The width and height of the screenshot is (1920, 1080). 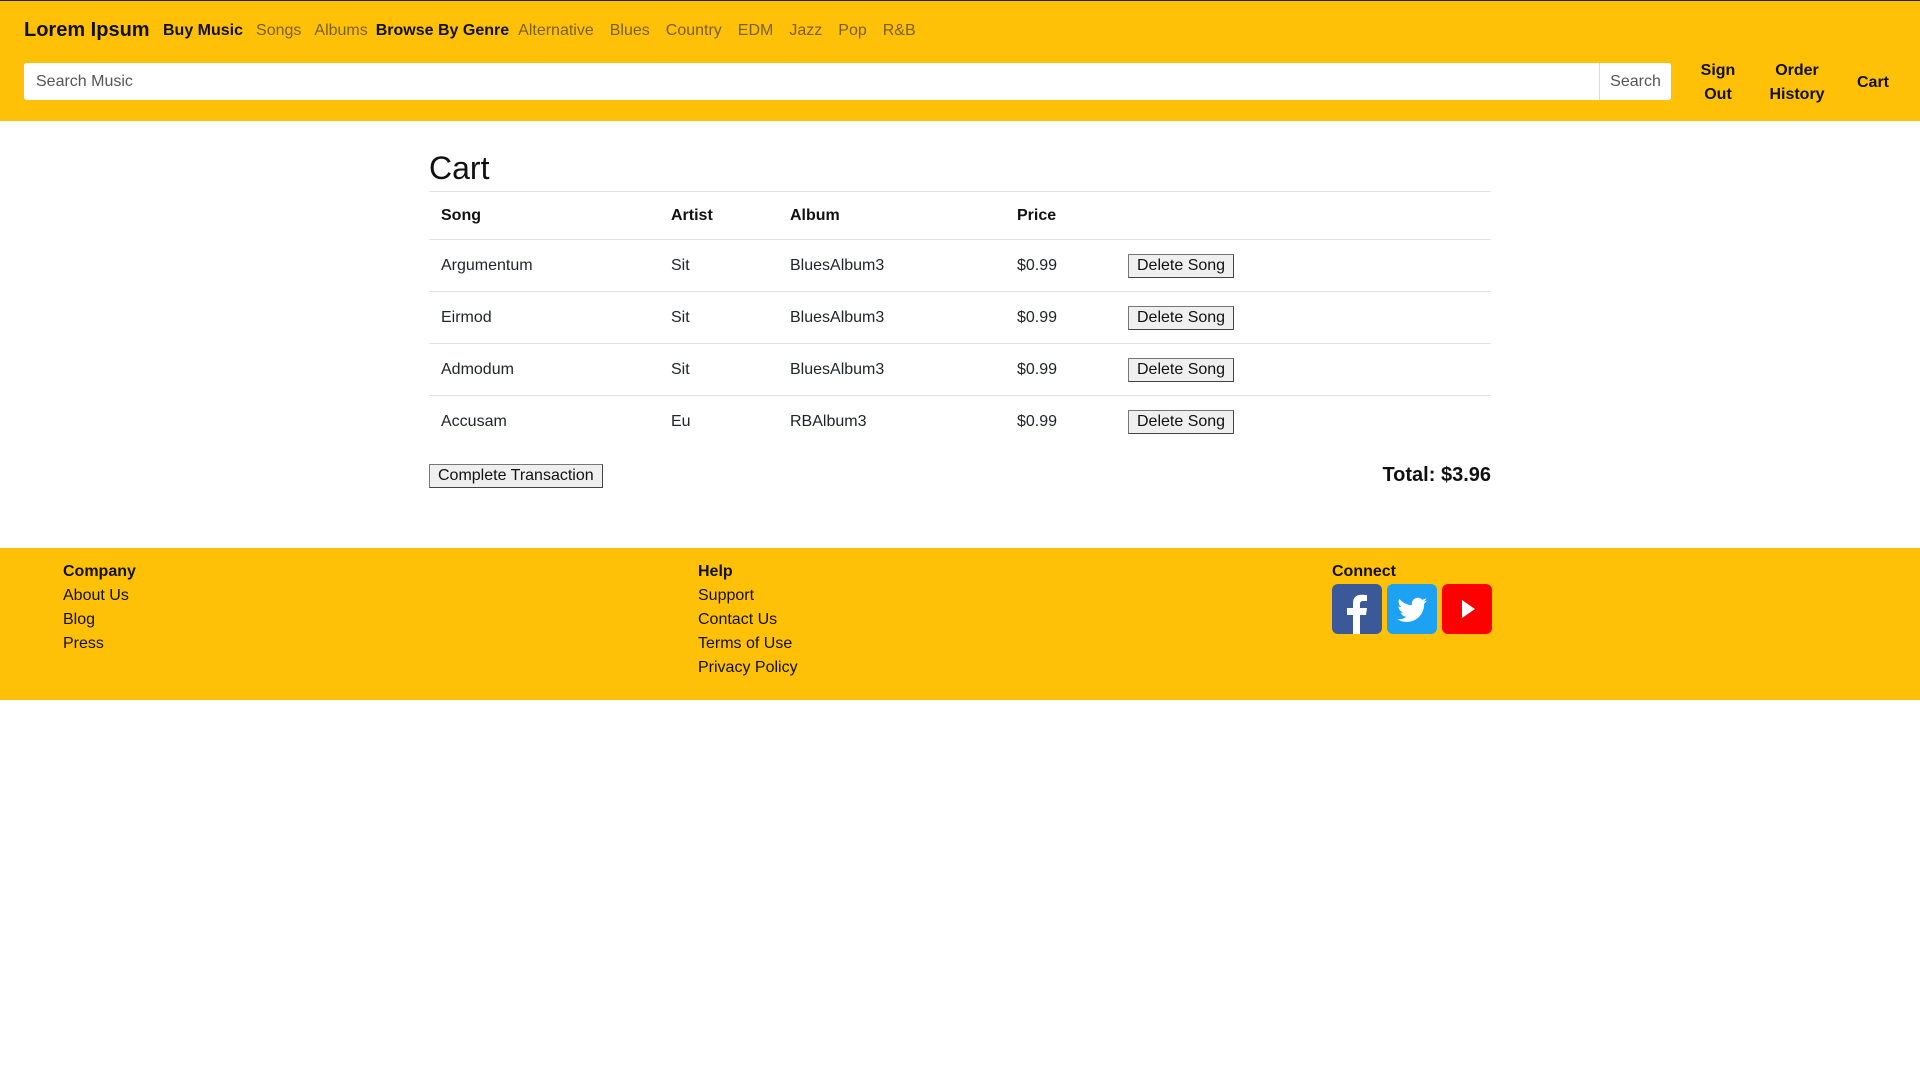 What do you see at coordinates (99, 571) in the screenshot?
I see `footer-heading-company: Company` at bounding box center [99, 571].